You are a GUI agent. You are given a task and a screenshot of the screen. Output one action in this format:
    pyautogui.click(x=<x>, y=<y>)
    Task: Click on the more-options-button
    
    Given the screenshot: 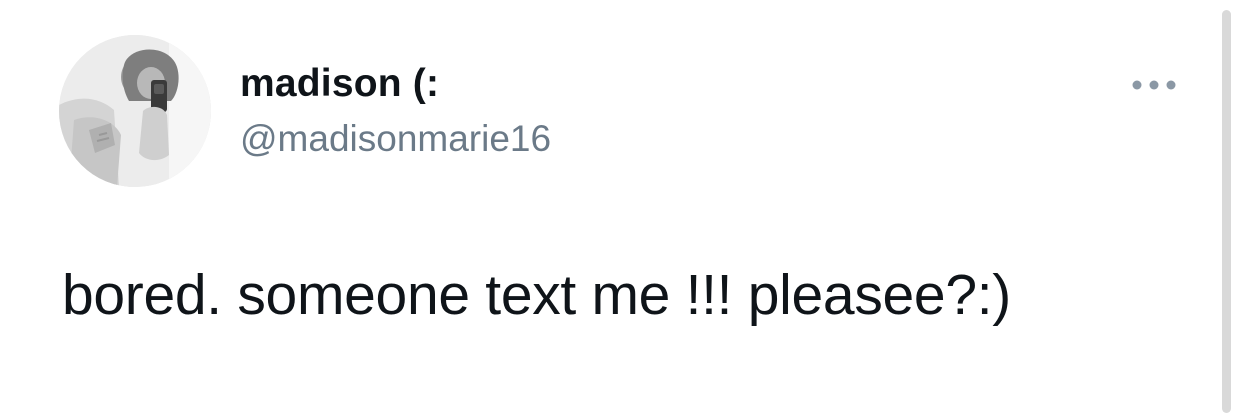 What is the action you would take?
    pyautogui.click(x=1154, y=85)
    